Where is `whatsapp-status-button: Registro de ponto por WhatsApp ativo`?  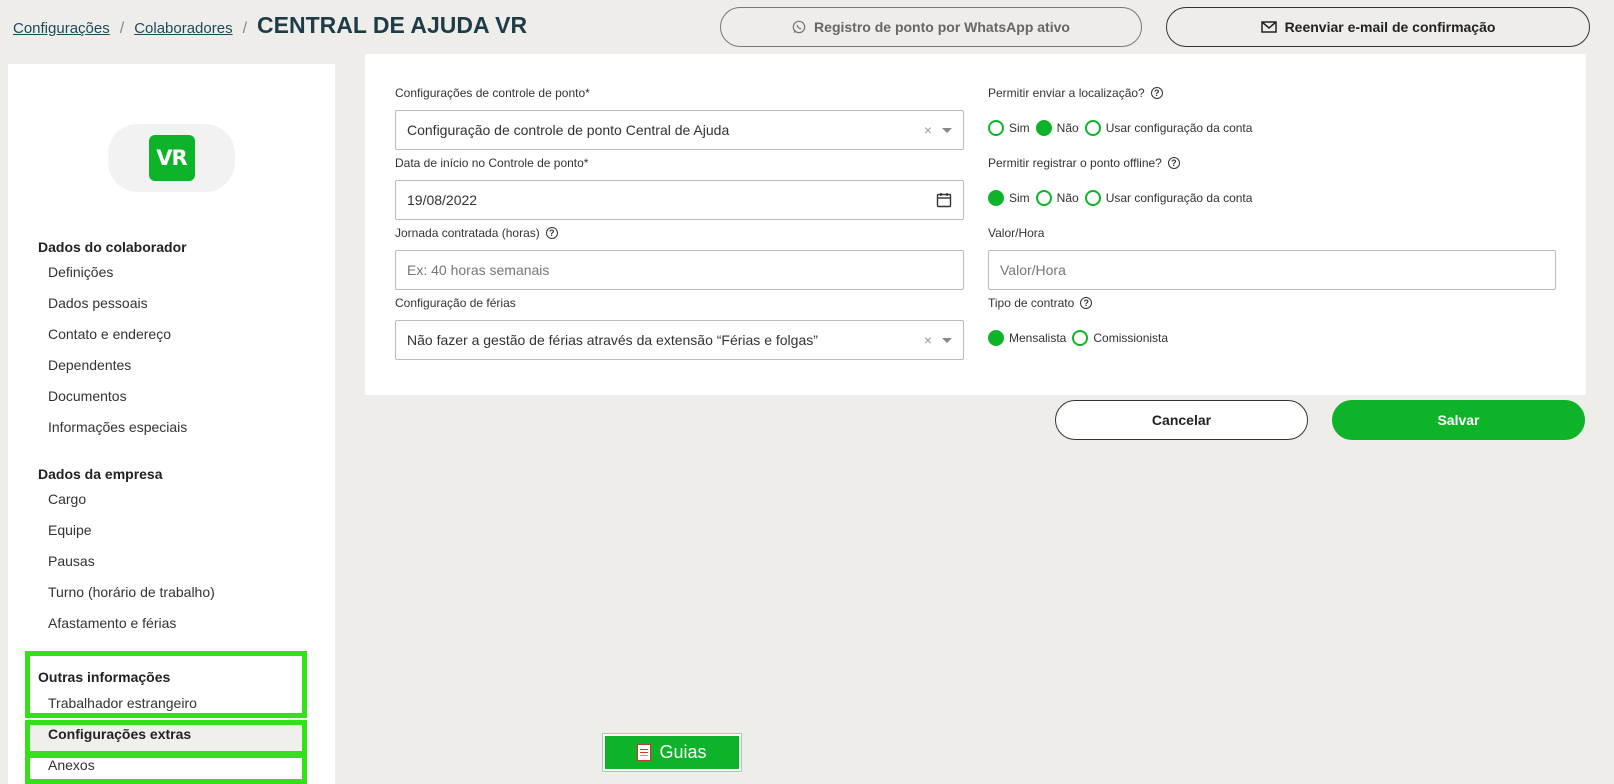 whatsapp-status-button: Registro de ponto por WhatsApp ativo is located at coordinates (931, 27).